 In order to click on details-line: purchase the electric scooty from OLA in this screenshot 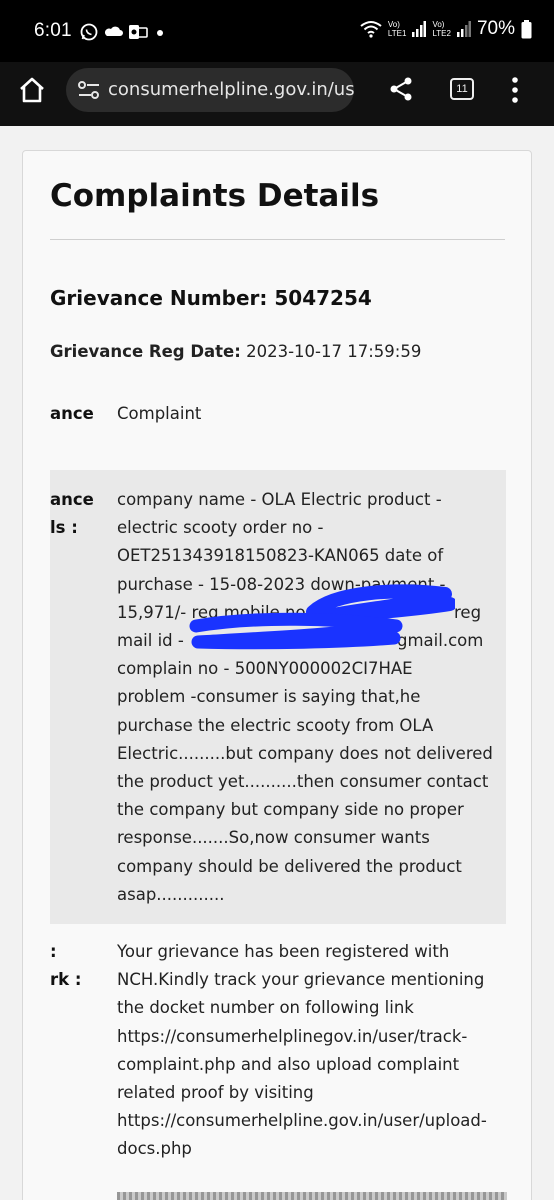, I will do `click(275, 725)`.